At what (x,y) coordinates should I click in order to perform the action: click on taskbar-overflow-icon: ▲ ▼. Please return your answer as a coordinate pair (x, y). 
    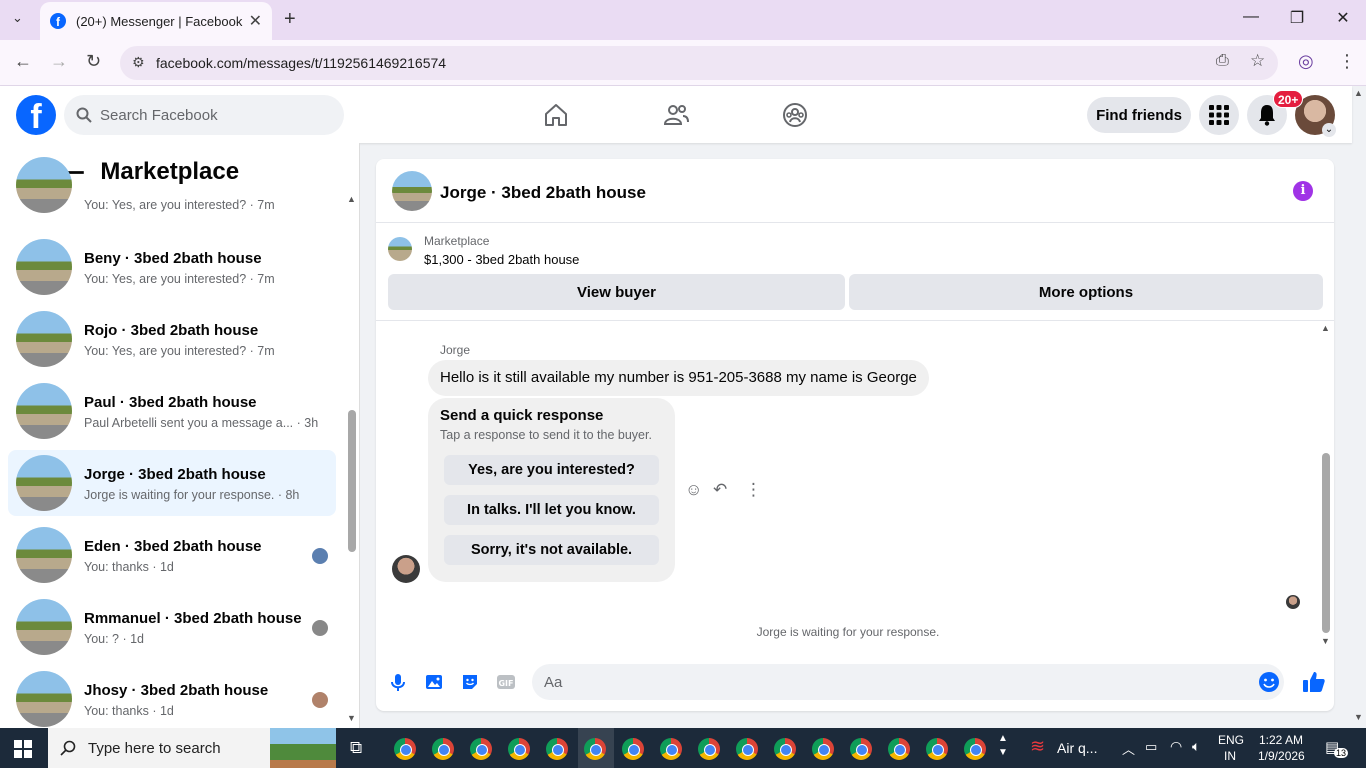
    Looking at the image, I should click on (1003, 746).